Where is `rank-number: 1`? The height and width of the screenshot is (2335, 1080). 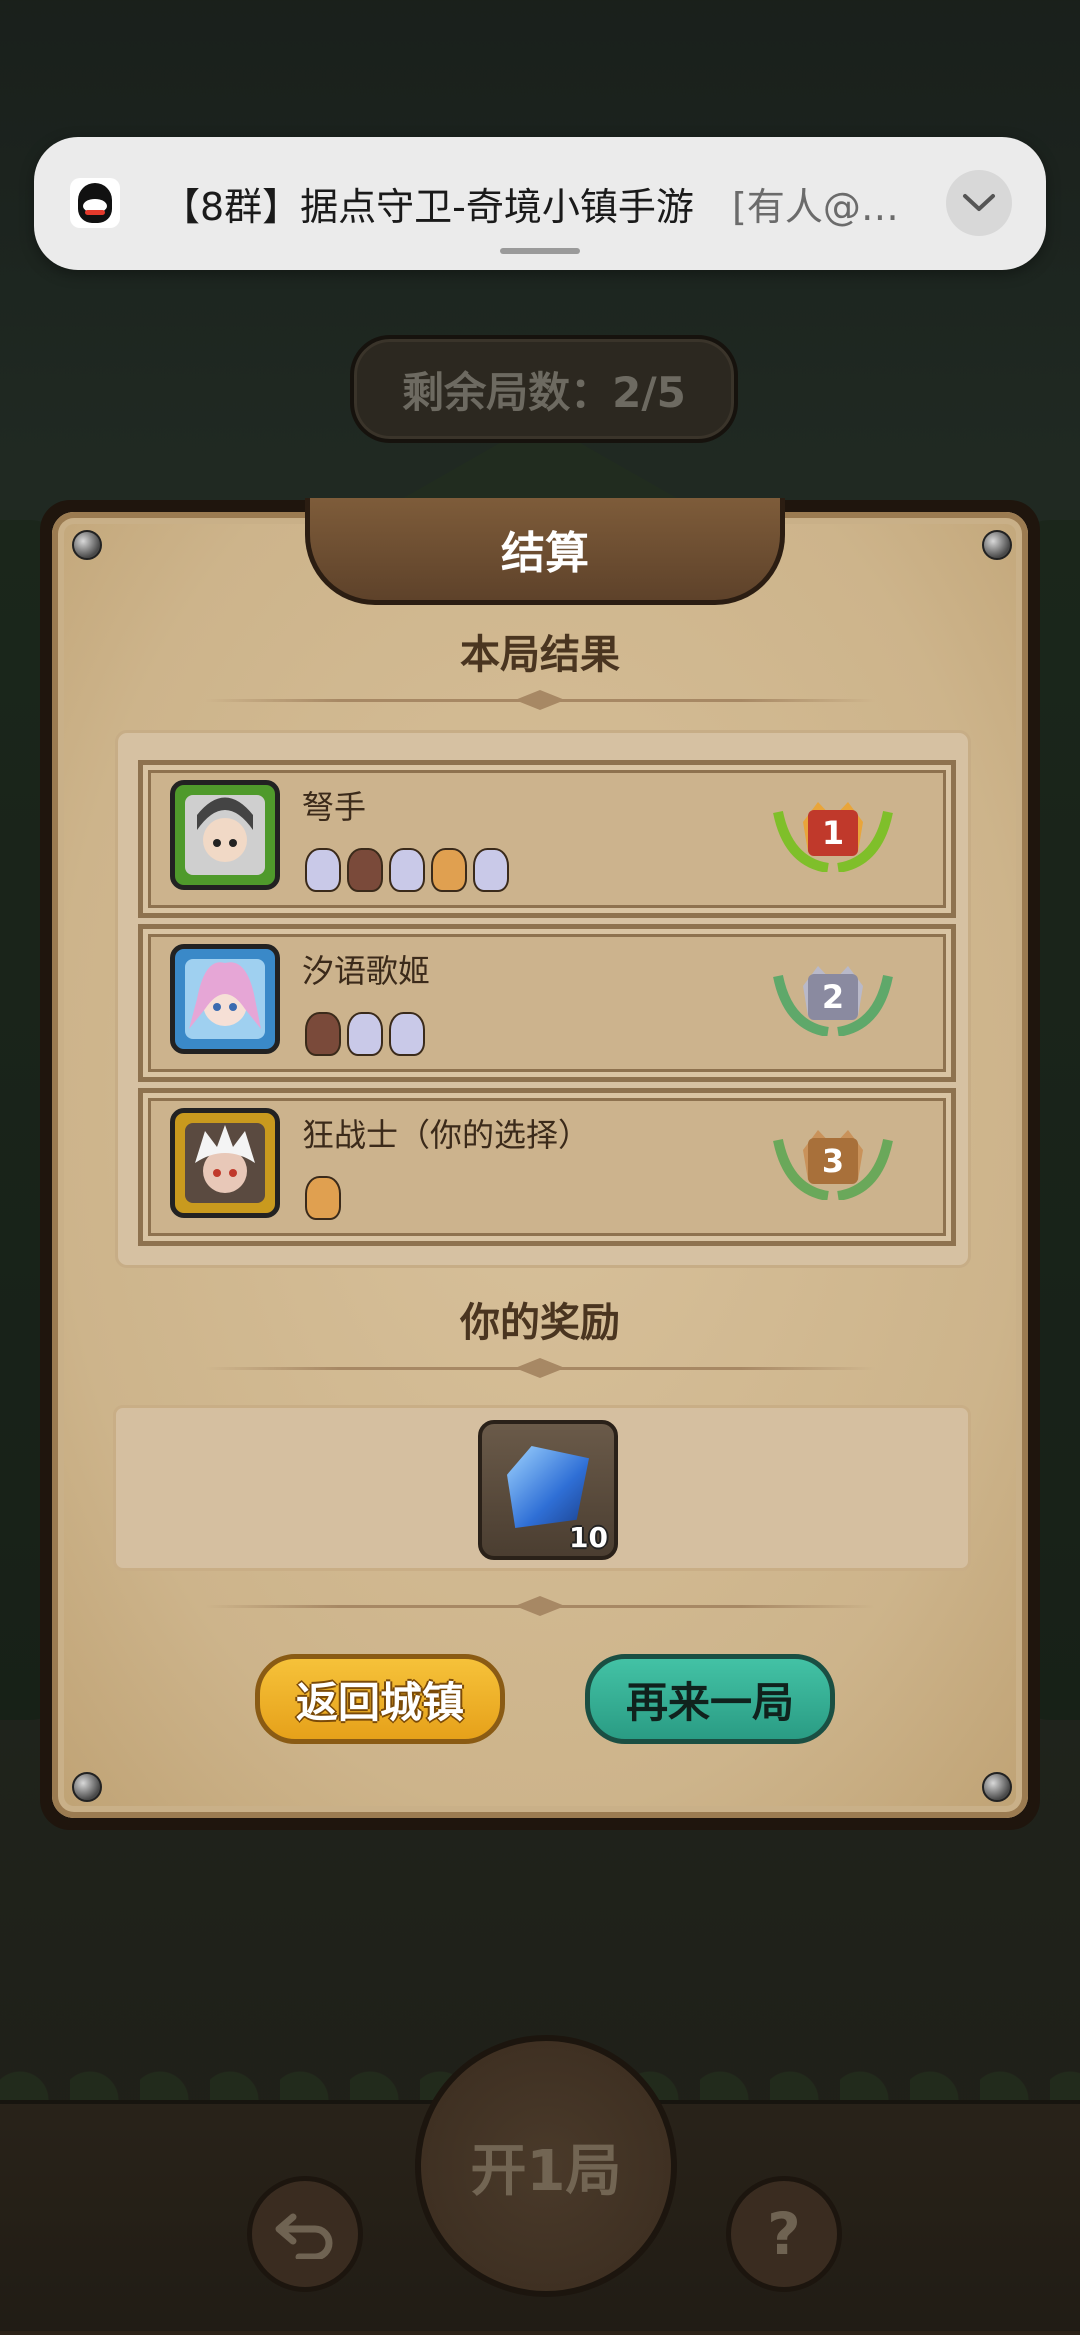
rank-number: 1 is located at coordinates (833, 833).